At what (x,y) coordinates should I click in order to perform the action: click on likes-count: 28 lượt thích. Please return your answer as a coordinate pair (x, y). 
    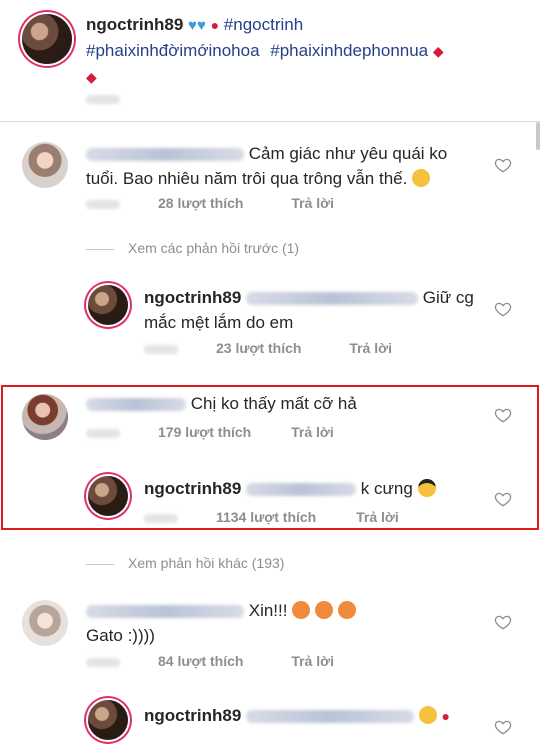
    Looking at the image, I should click on (200, 203).